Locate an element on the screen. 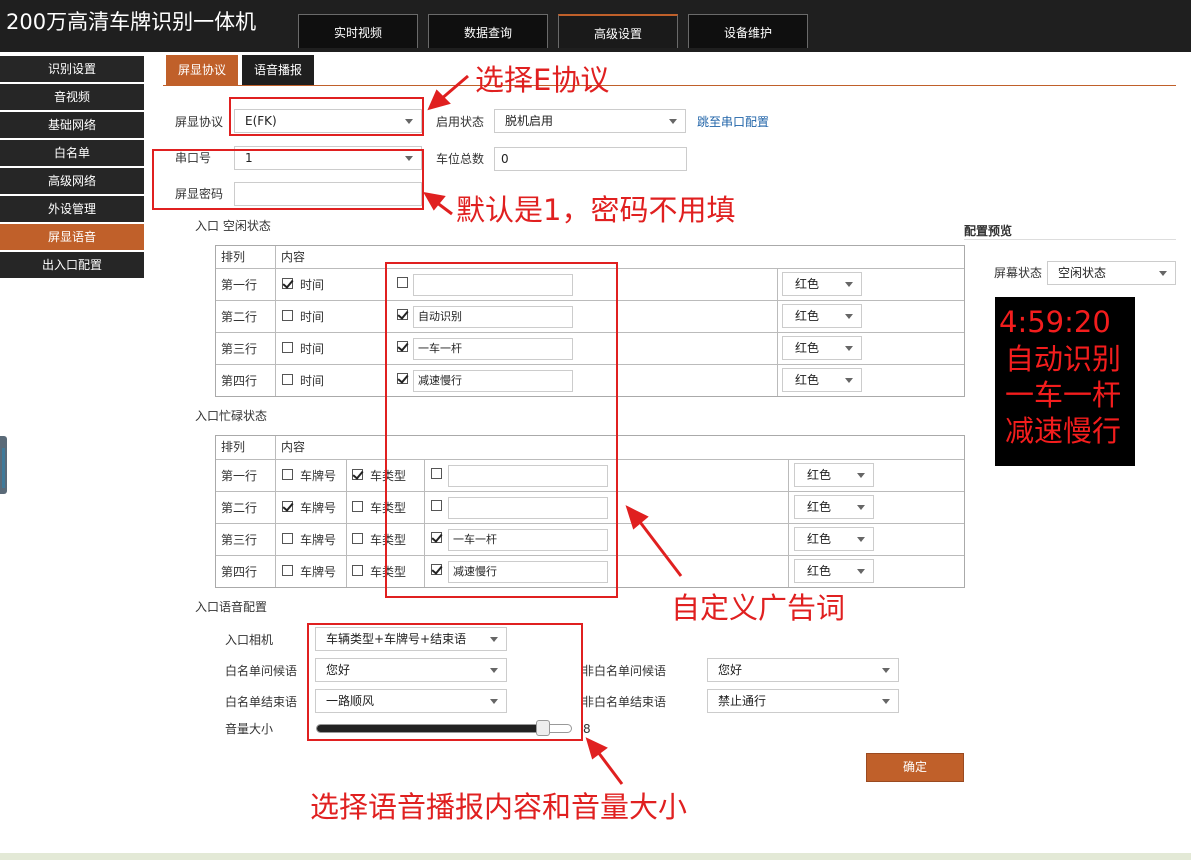 The height and width of the screenshot is (860, 1191). arrow-head-icon is located at coordinates (596, 748).